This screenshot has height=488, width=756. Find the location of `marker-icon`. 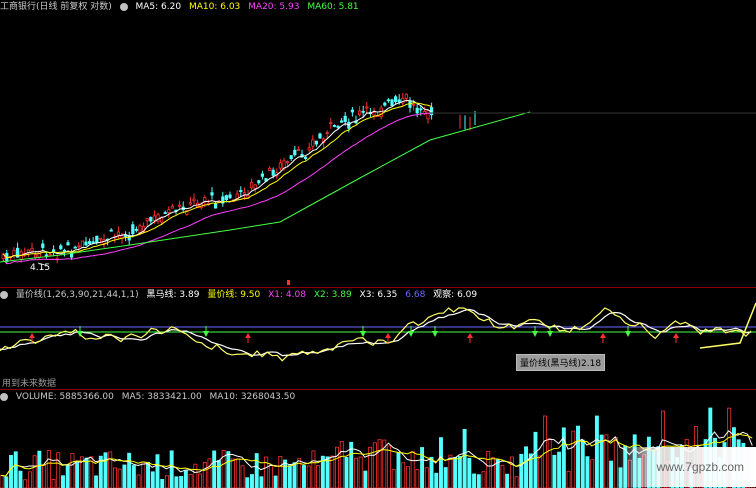

marker-icon is located at coordinates (288, 282).